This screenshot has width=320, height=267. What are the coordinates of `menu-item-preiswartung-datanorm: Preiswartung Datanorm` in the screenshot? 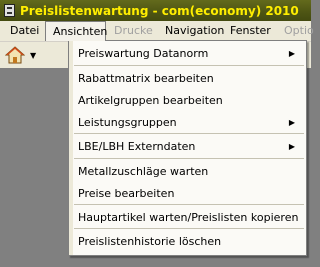 It's located at (143, 53).